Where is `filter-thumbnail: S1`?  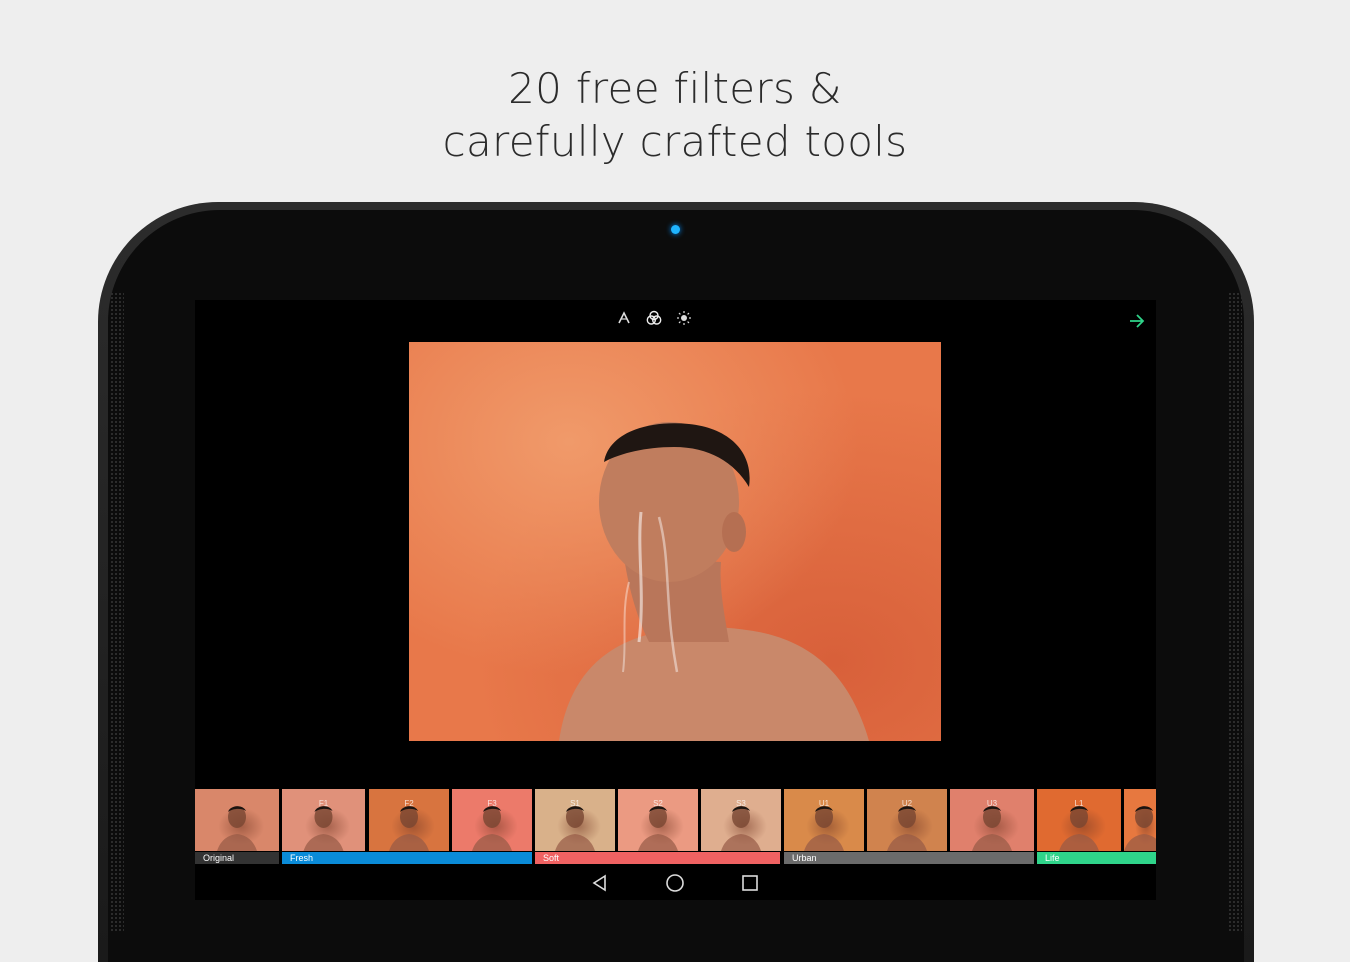 filter-thumbnail: S1 is located at coordinates (575, 820).